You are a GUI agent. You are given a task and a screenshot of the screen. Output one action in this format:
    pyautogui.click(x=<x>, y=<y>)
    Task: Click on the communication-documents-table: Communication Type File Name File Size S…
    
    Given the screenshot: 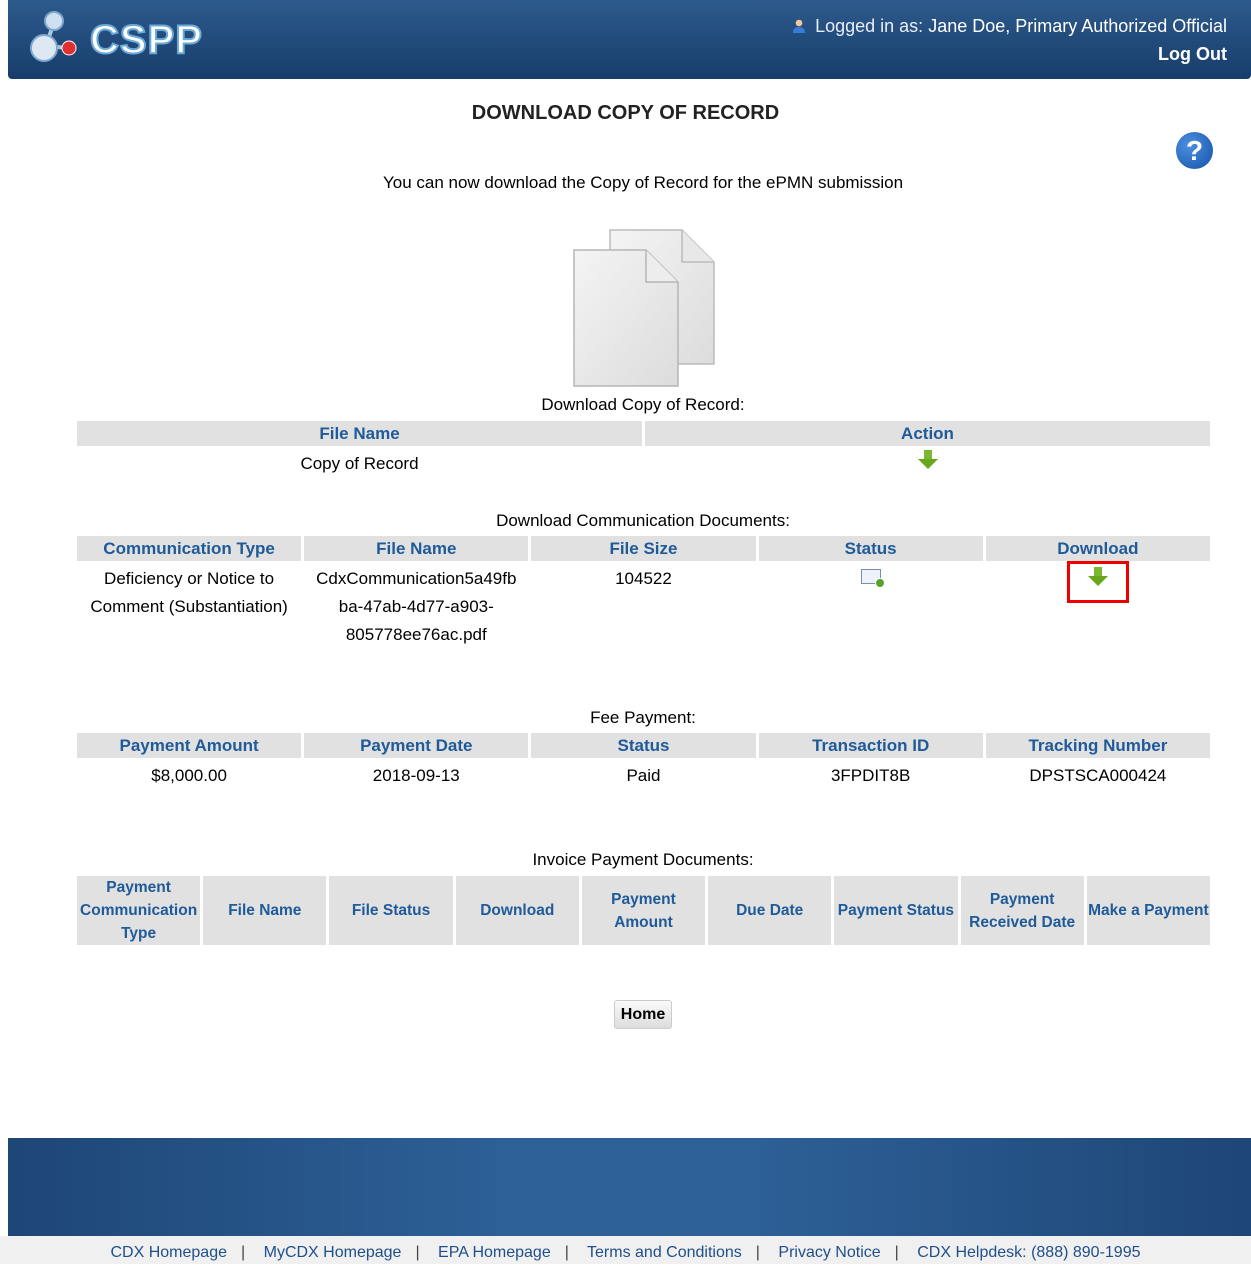 What is the action you would take?
    pyautogui.click(x=643, y=594)
    